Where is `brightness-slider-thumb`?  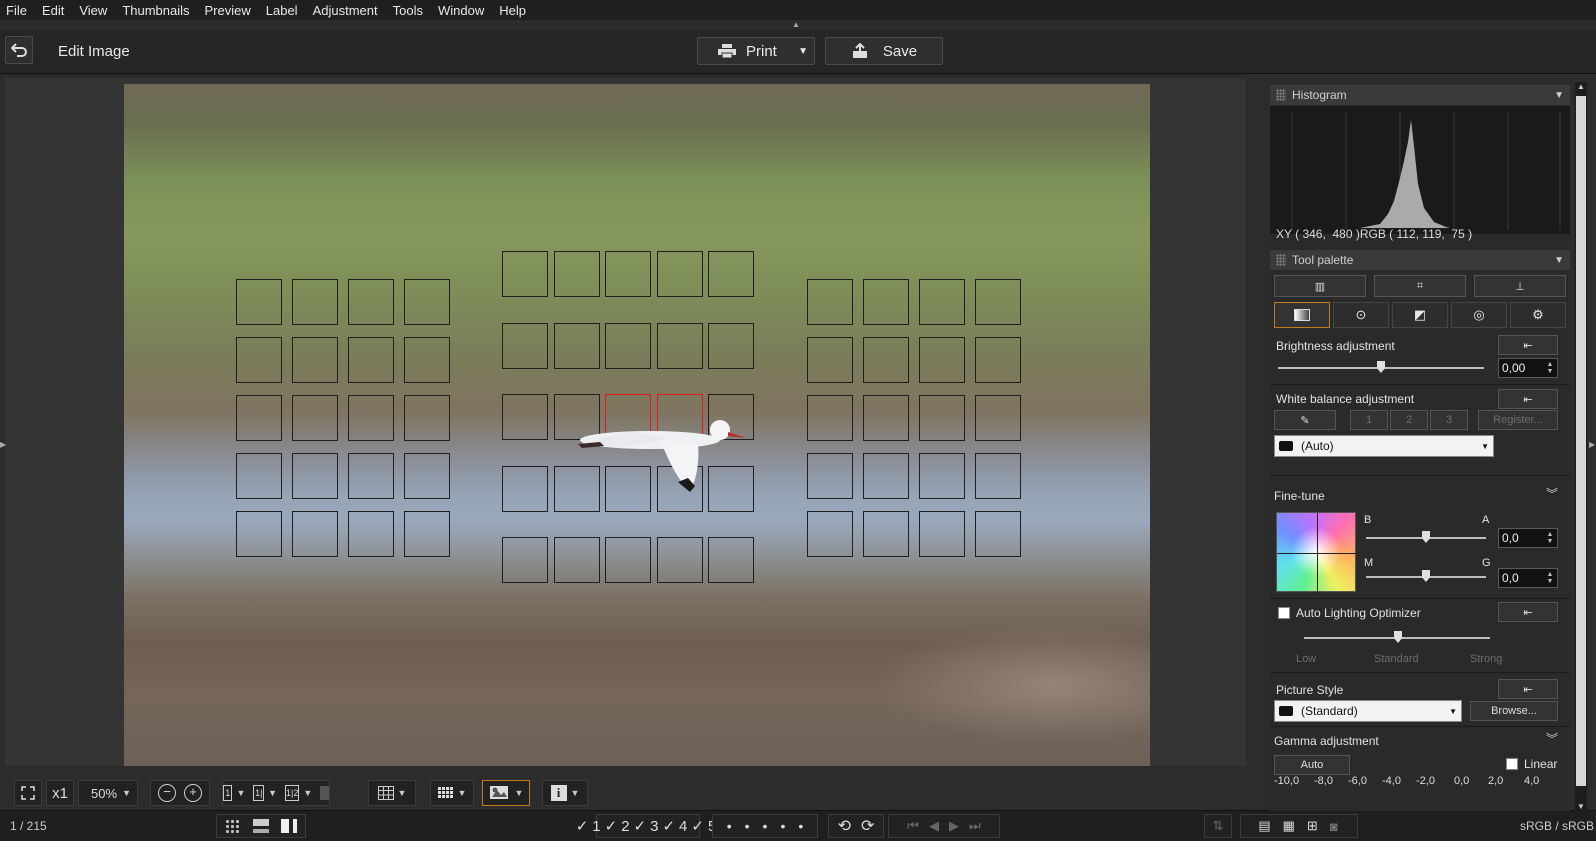
brightness-slider-thumb is located at coordinates (1381, 367).